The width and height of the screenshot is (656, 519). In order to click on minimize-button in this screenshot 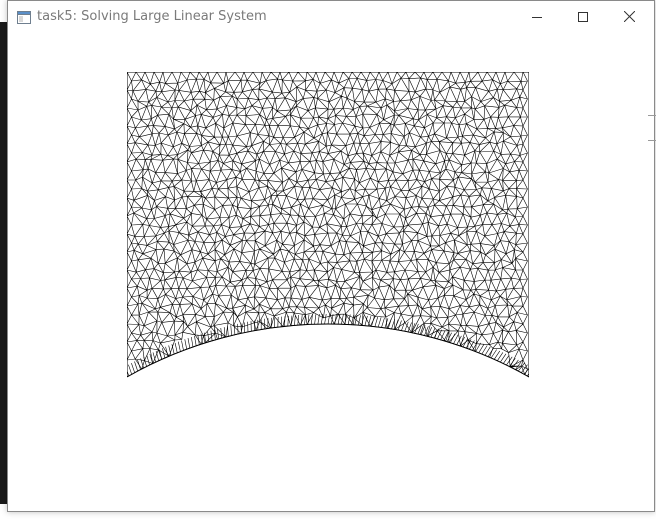, I will do `click(537, 16)`.